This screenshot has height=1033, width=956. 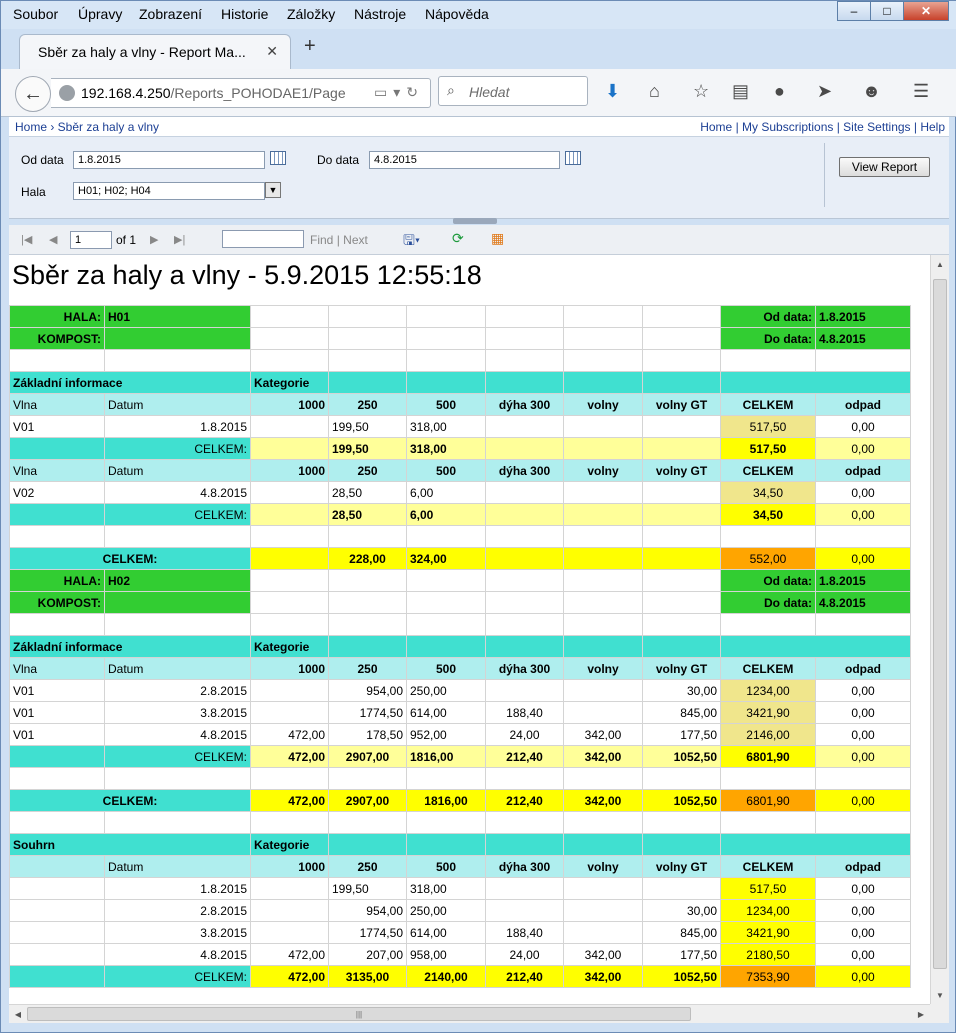 I want to click on download-icon: ⬇, so click(x=612, y=91).